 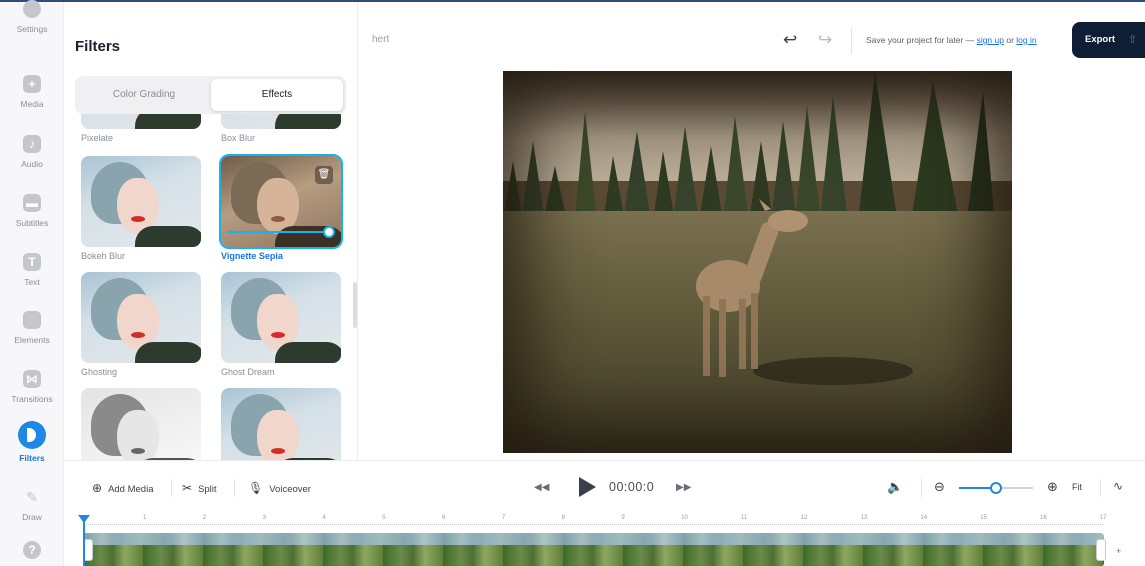 I want to click on add-track-button: +, so click(x=1118, y=551).